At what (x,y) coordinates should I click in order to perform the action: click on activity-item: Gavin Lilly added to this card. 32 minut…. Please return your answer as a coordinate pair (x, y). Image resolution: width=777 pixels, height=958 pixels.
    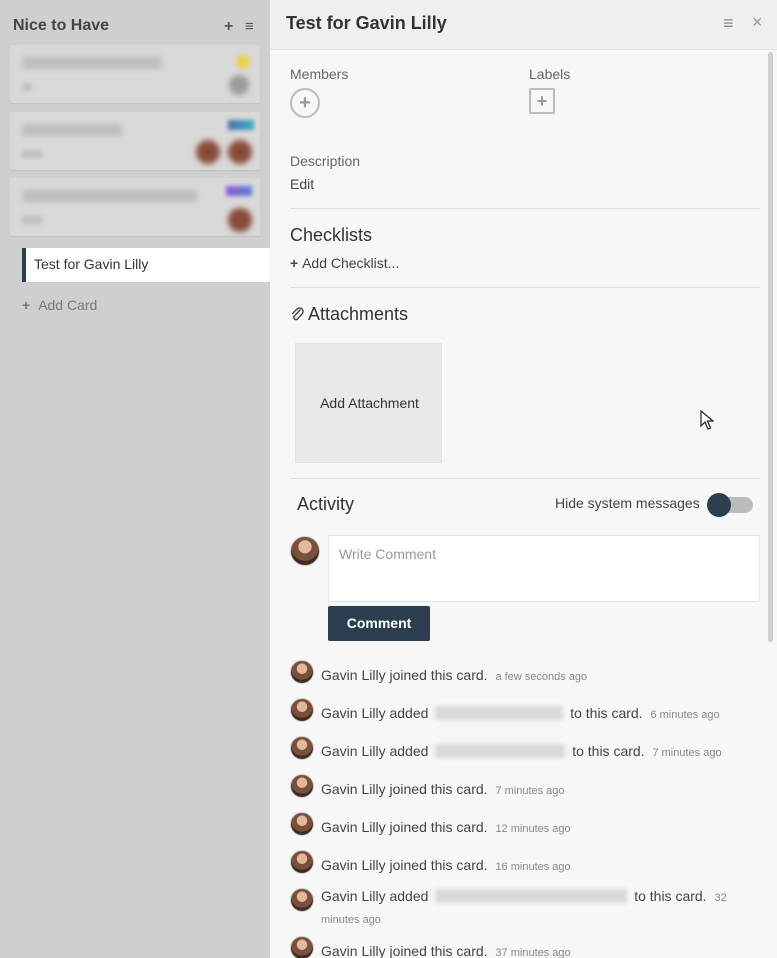
    Looking at the image, I should click on (525, 907).